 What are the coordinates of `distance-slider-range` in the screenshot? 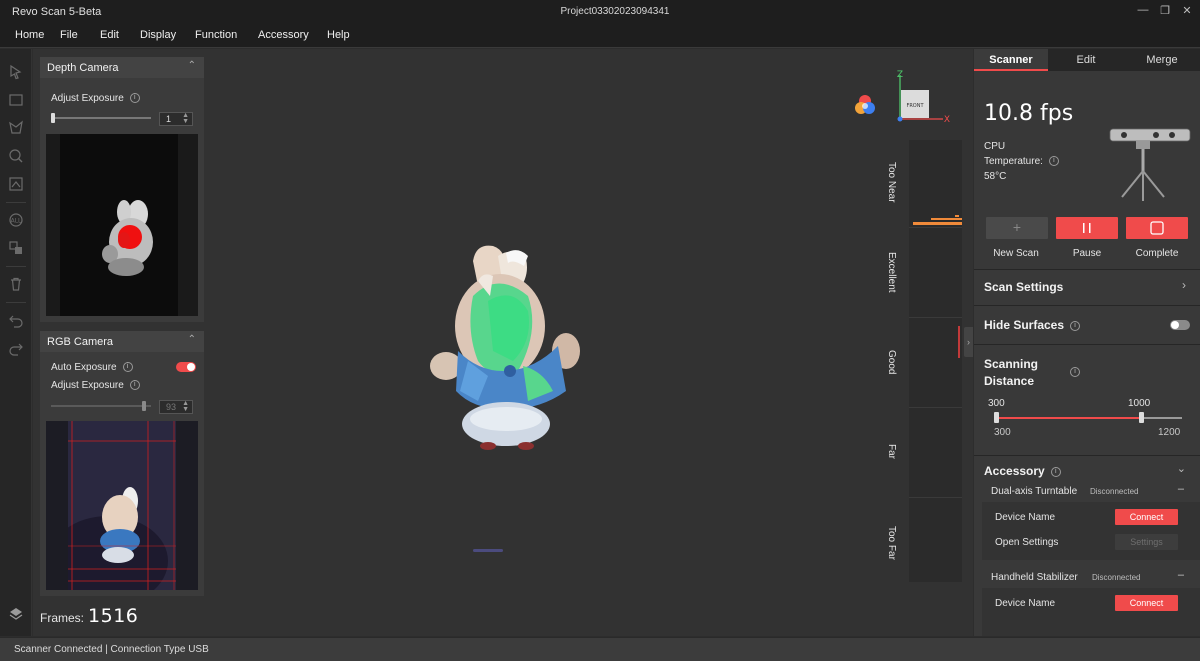 It's located at (1068, 418).